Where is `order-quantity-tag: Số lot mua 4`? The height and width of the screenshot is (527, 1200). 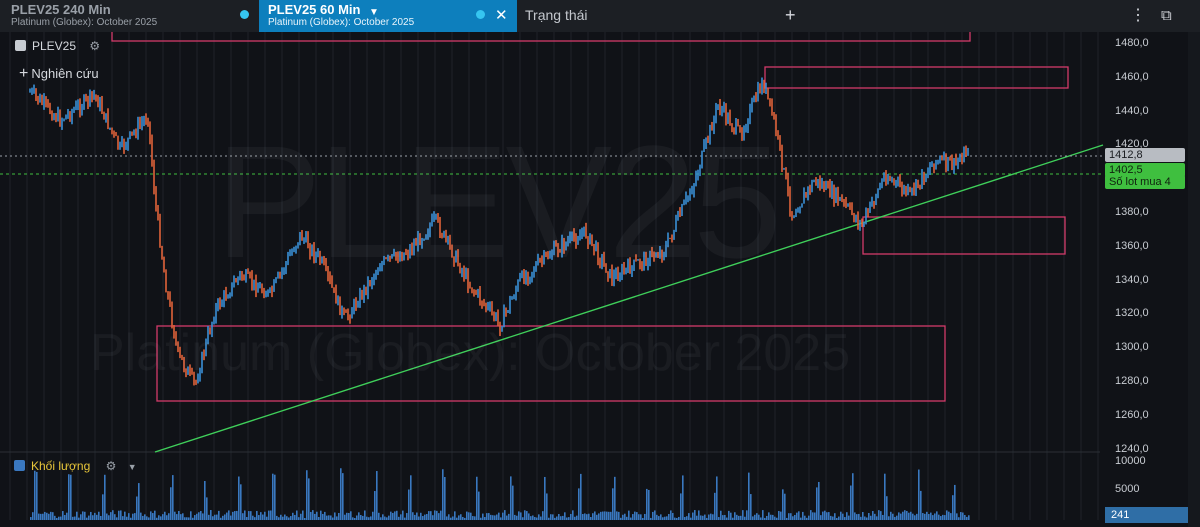
order-quantity-tag: Số lot mua 4 is located at coordinates (1145, 182).